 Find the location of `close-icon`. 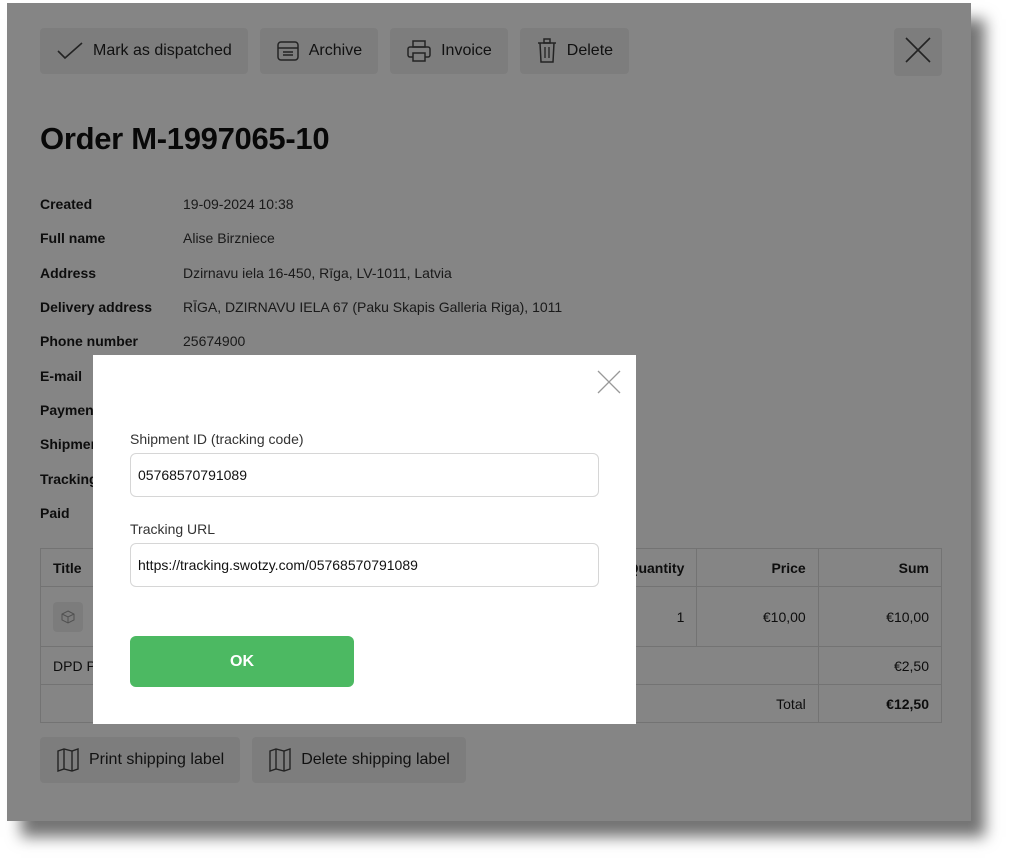

close-icon is located at coordinates (609, 384).